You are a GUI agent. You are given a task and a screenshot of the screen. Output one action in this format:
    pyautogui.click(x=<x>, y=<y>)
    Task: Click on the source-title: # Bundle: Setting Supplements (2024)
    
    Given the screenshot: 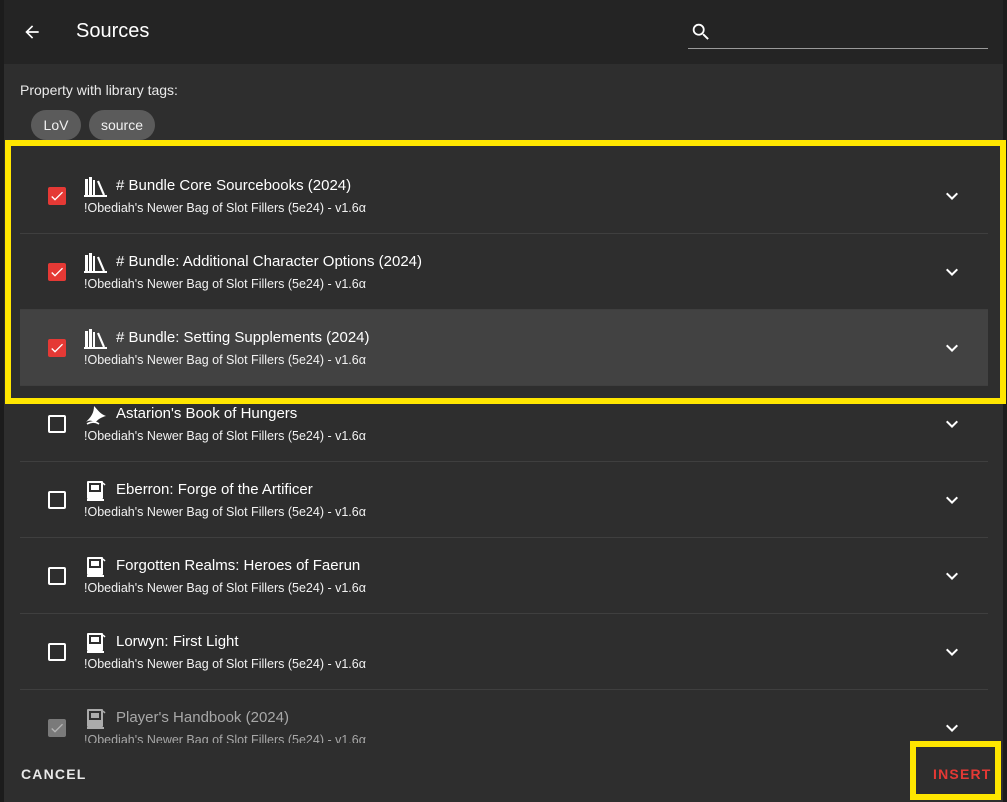 What is the action you would take?
    pyautogui.click(x=243, y=337)
    